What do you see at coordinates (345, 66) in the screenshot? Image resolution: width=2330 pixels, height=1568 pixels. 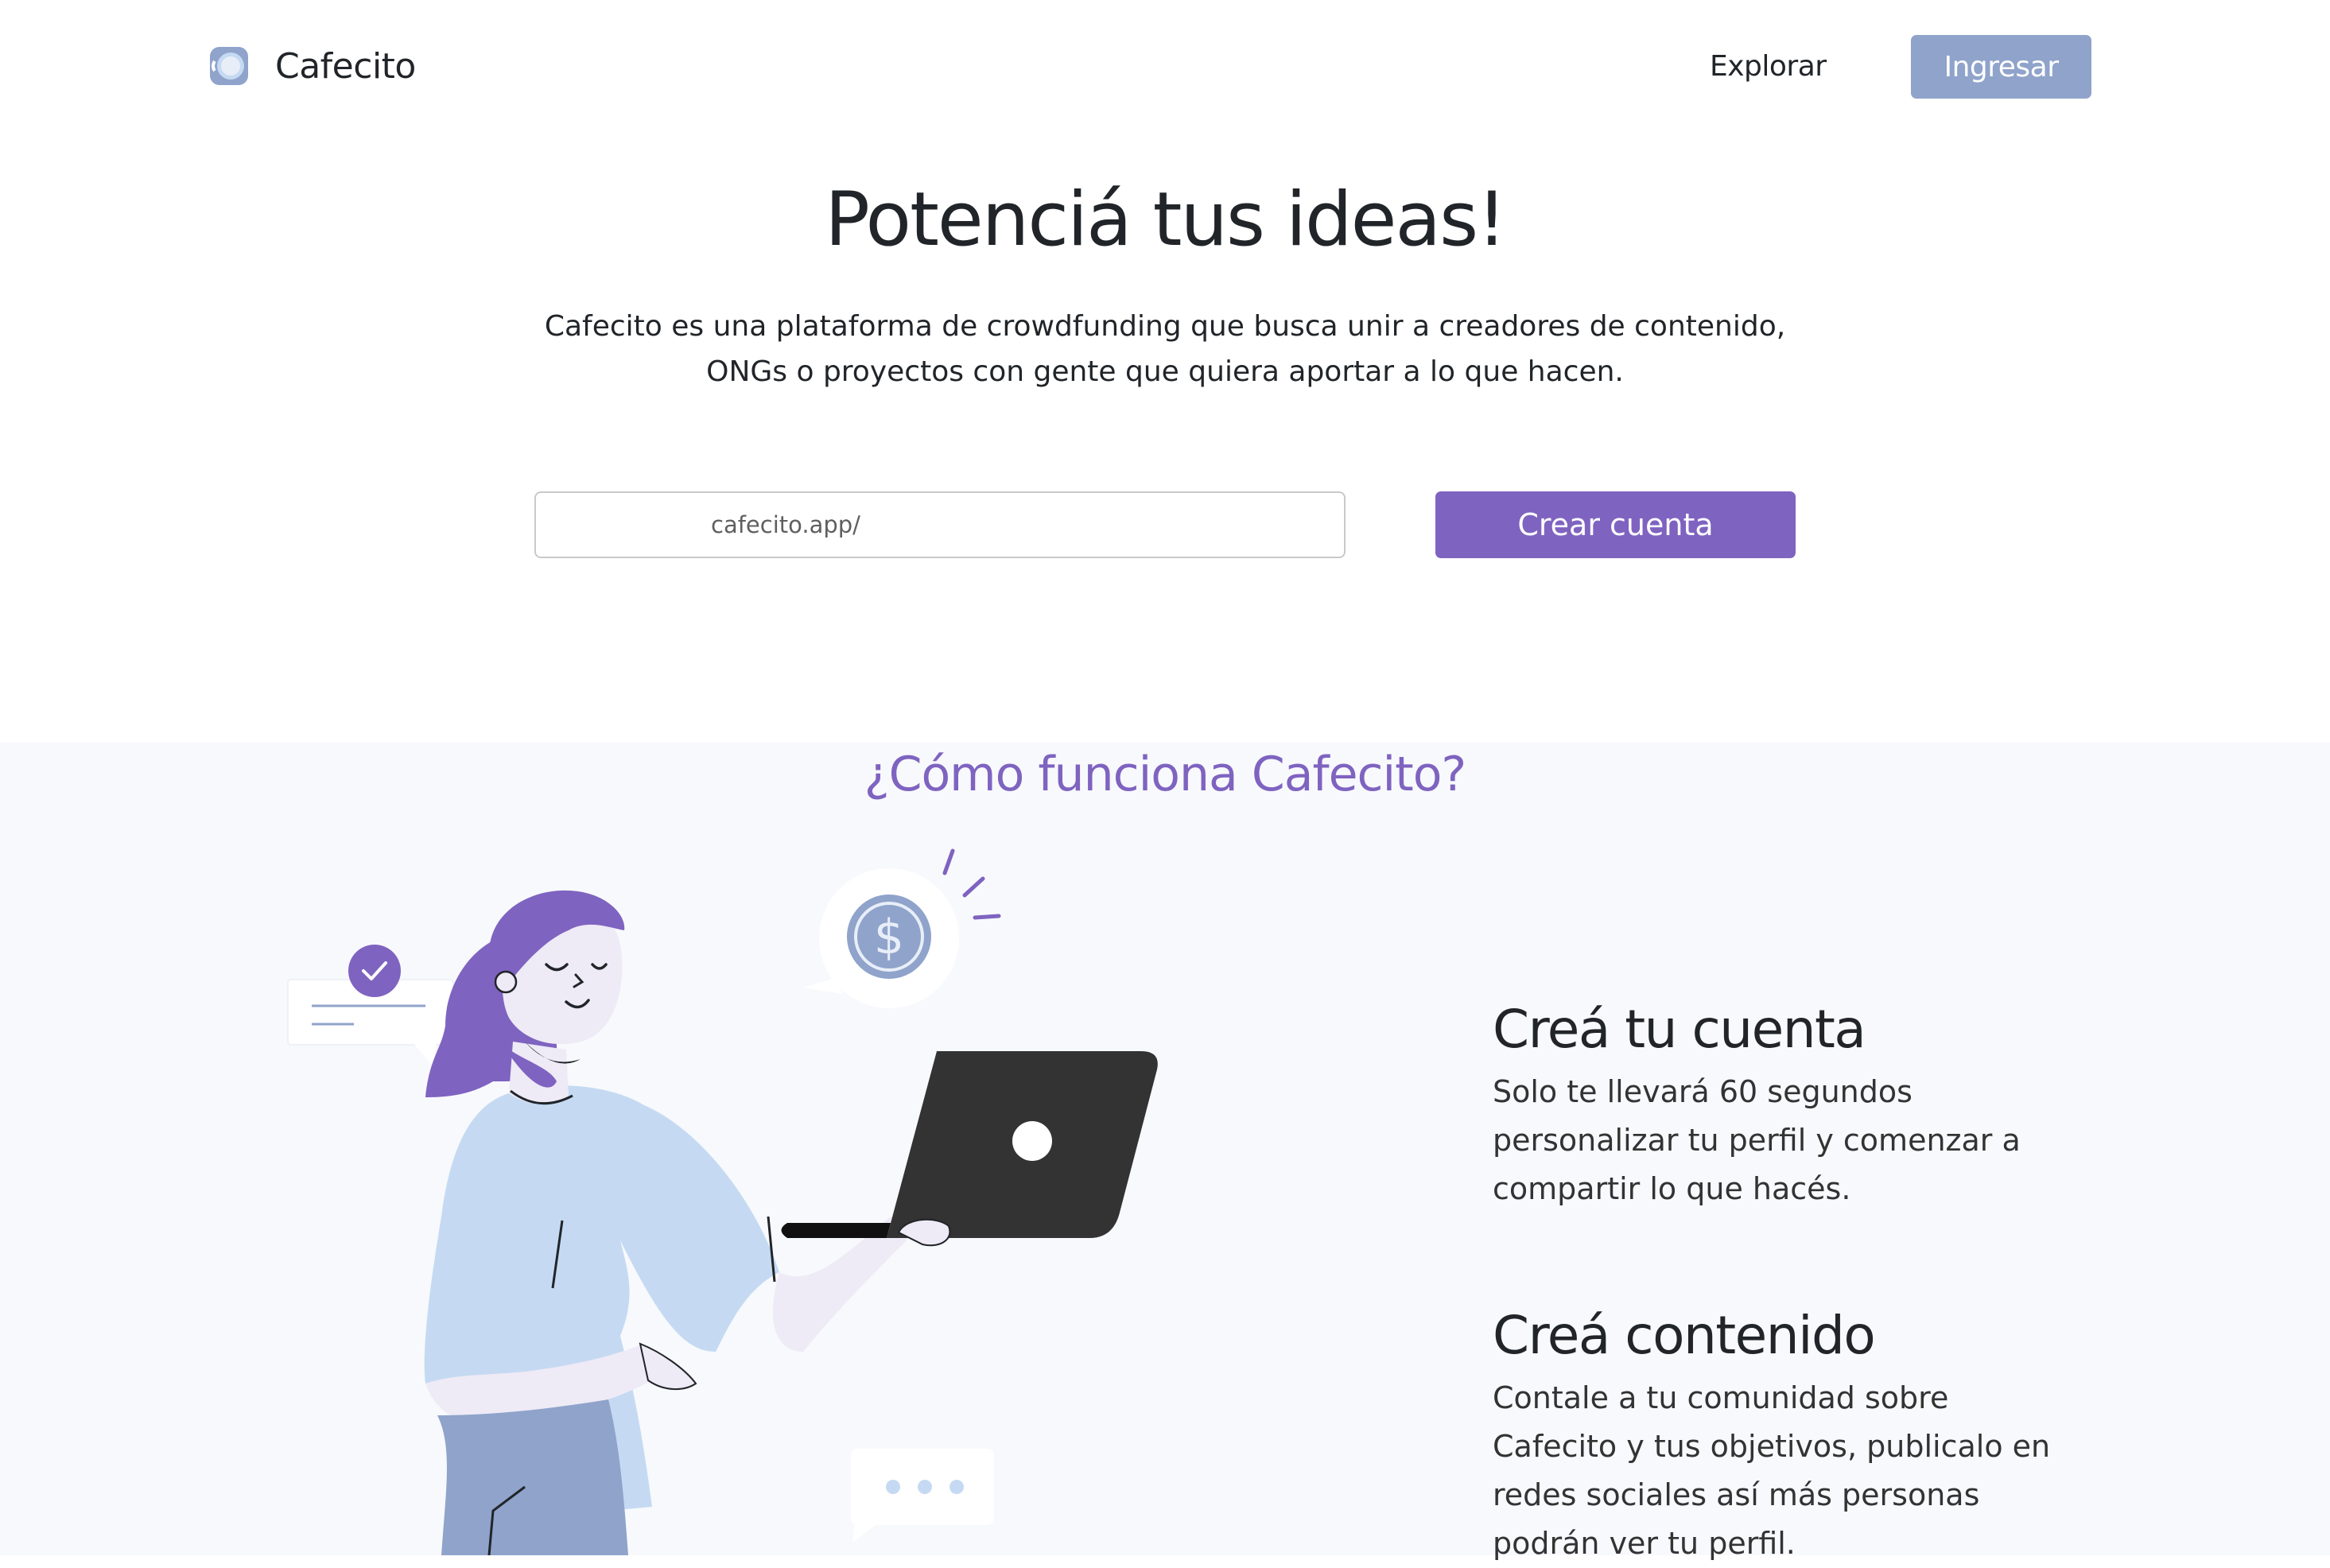 I see `brand-name: Cafecito` at bounding box center [345, 66].